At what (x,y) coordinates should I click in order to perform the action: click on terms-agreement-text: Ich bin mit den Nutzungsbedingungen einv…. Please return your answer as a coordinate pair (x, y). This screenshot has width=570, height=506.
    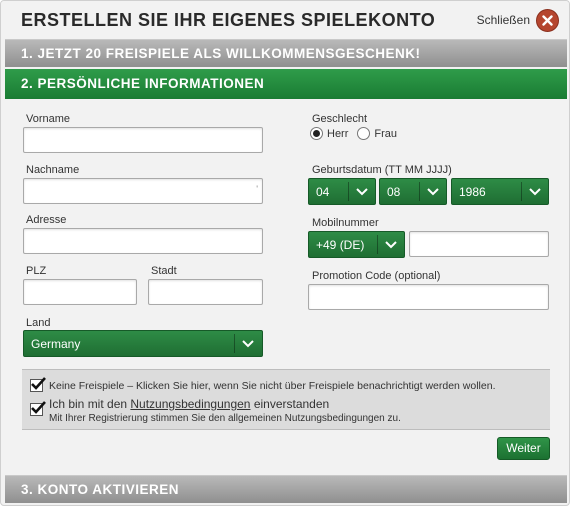
    Looking at the image, I should click on (189, 404).